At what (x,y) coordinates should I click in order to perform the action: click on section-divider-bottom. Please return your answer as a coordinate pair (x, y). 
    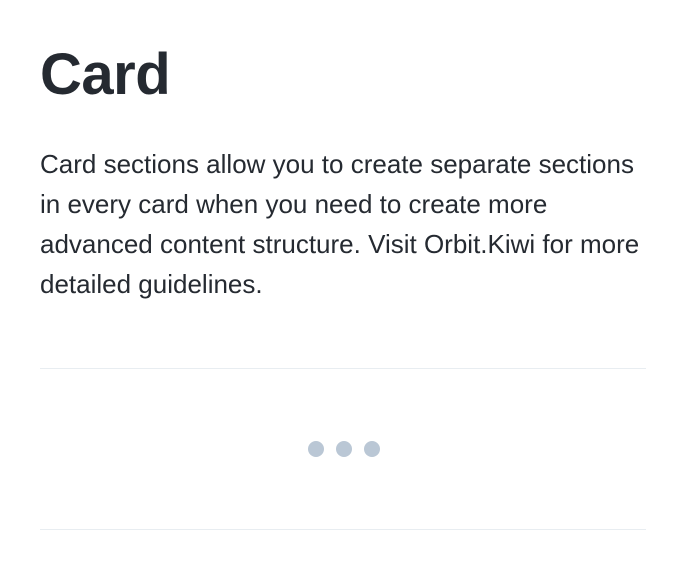
    Looking at the image, I should click on (343, 529).